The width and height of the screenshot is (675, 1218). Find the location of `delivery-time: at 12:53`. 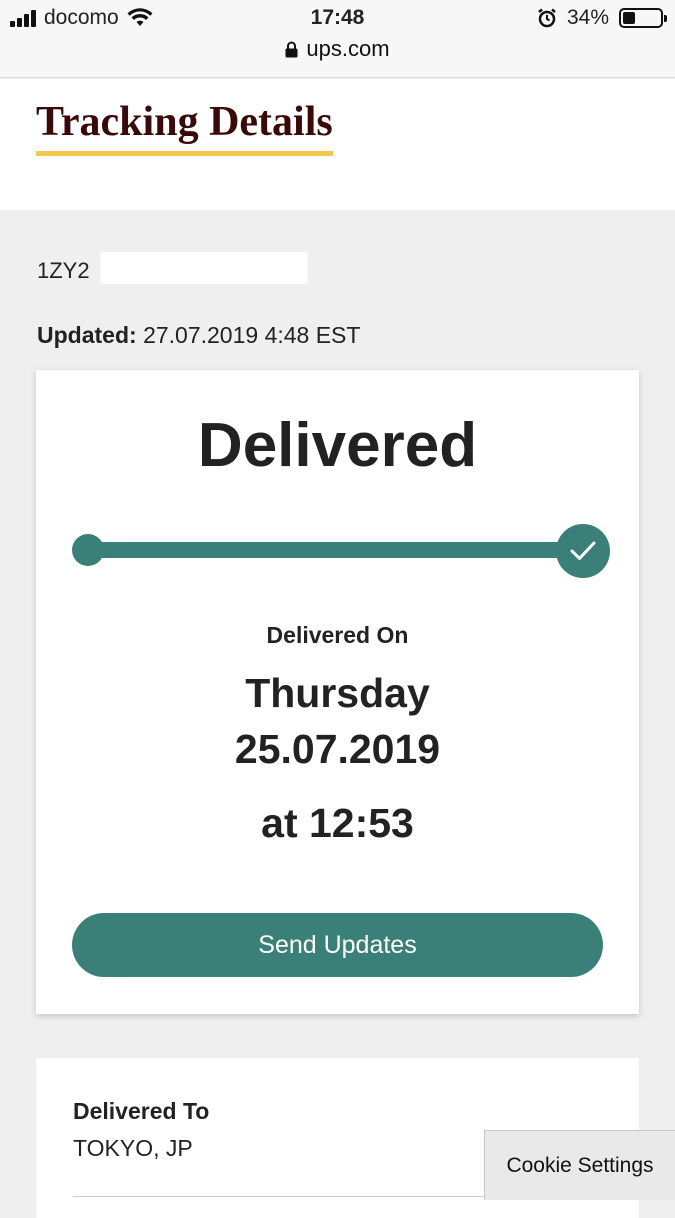

delivery-time: at 12:53 is located at coordinates (337, 823).